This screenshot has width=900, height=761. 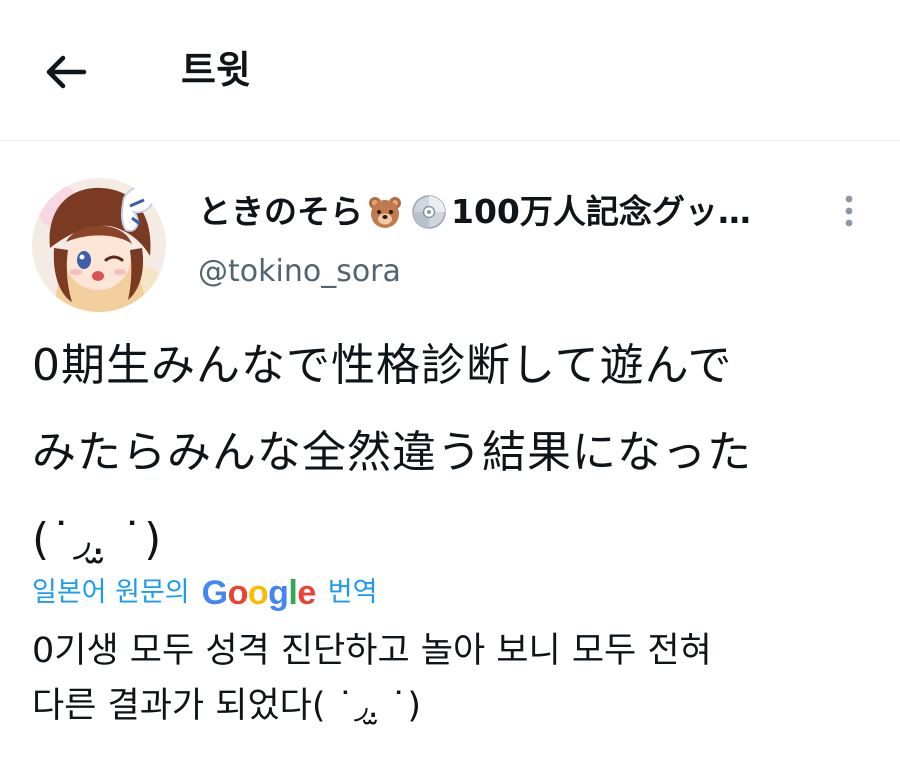 I want to click on more-options-button, so click(x=849, y=211).